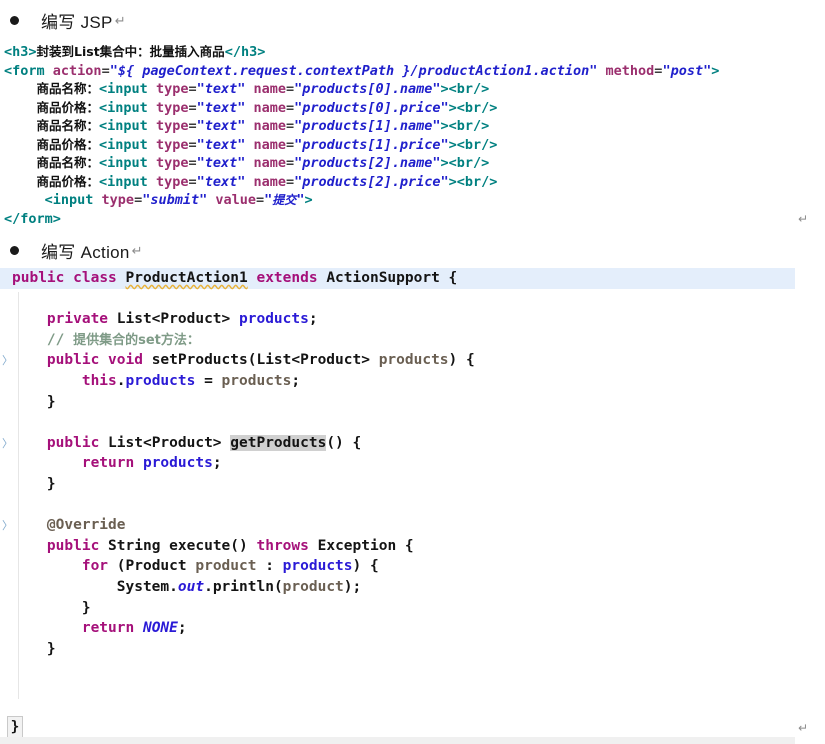  I want to click on code-token-cn: 商品名称：, so click(68, 125).